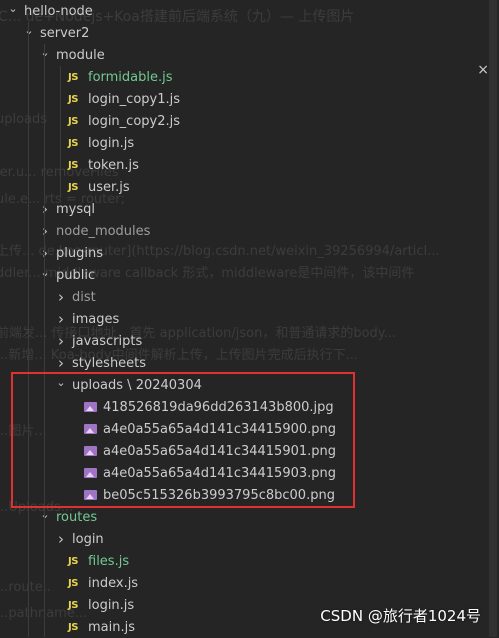 The image size is (499, 638). I want to click on tree-folder: › javascripts, so click(249, 341).